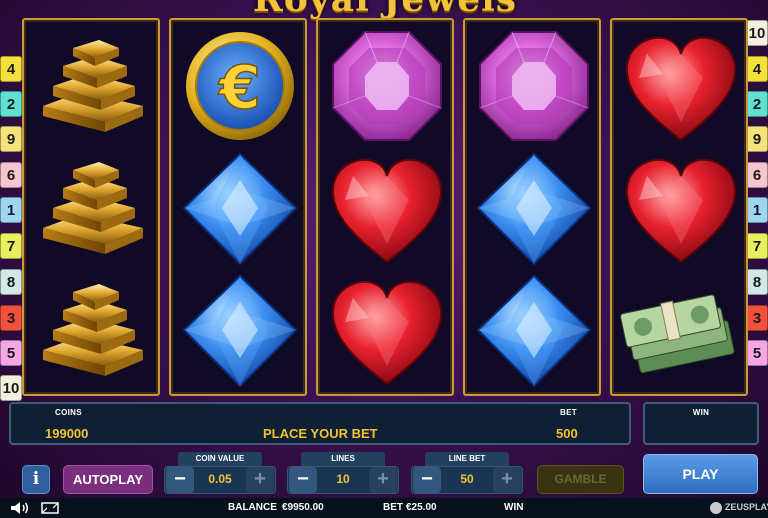  Describe the element at coordinates (20, 508) in the screenshot. I see `speaker-icon` at that location.